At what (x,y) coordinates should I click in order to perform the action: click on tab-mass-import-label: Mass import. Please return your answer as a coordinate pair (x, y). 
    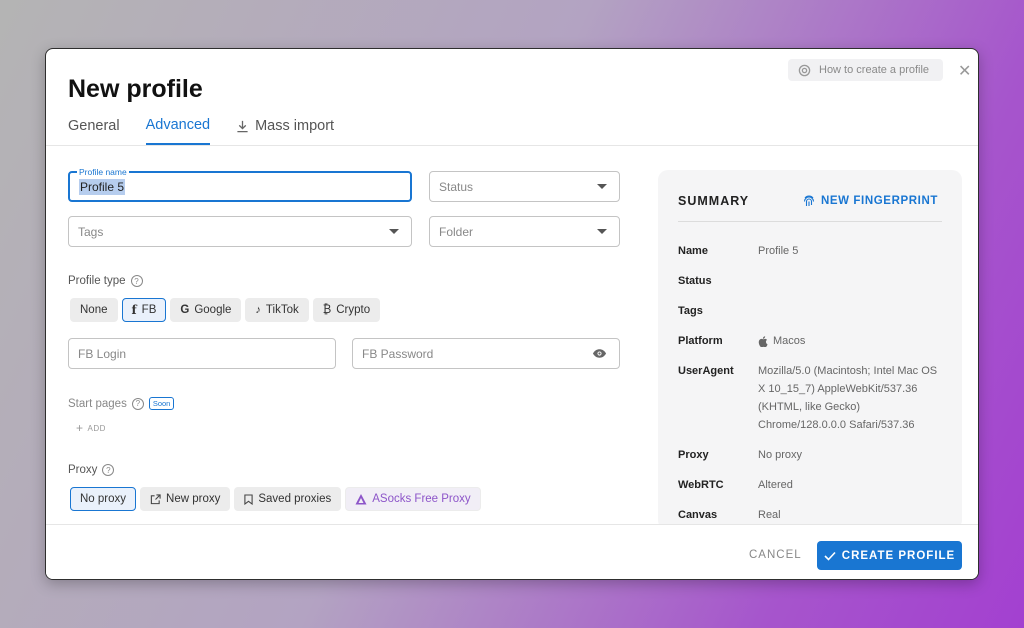
    Looking at the image, I should click on (295, 126).